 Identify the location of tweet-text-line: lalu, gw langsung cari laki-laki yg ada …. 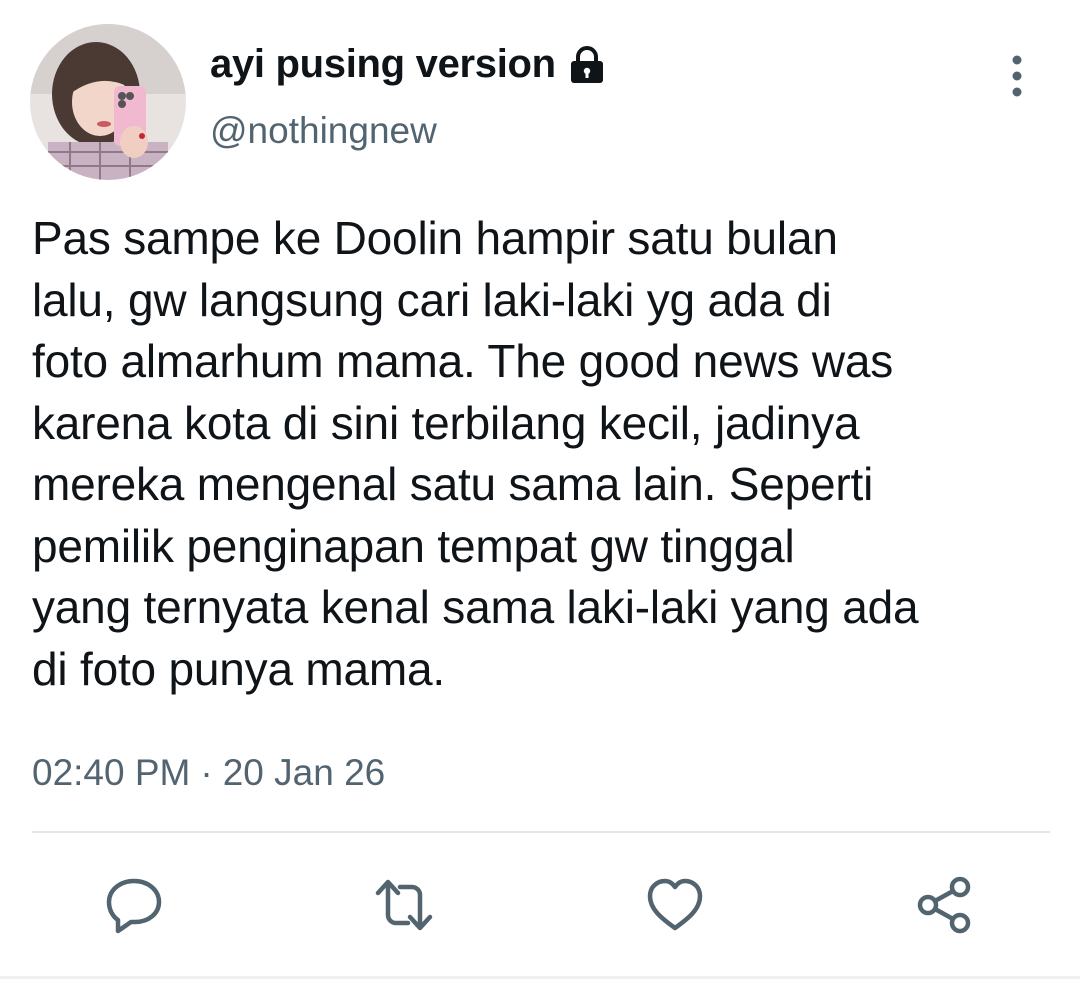
(432, 299).